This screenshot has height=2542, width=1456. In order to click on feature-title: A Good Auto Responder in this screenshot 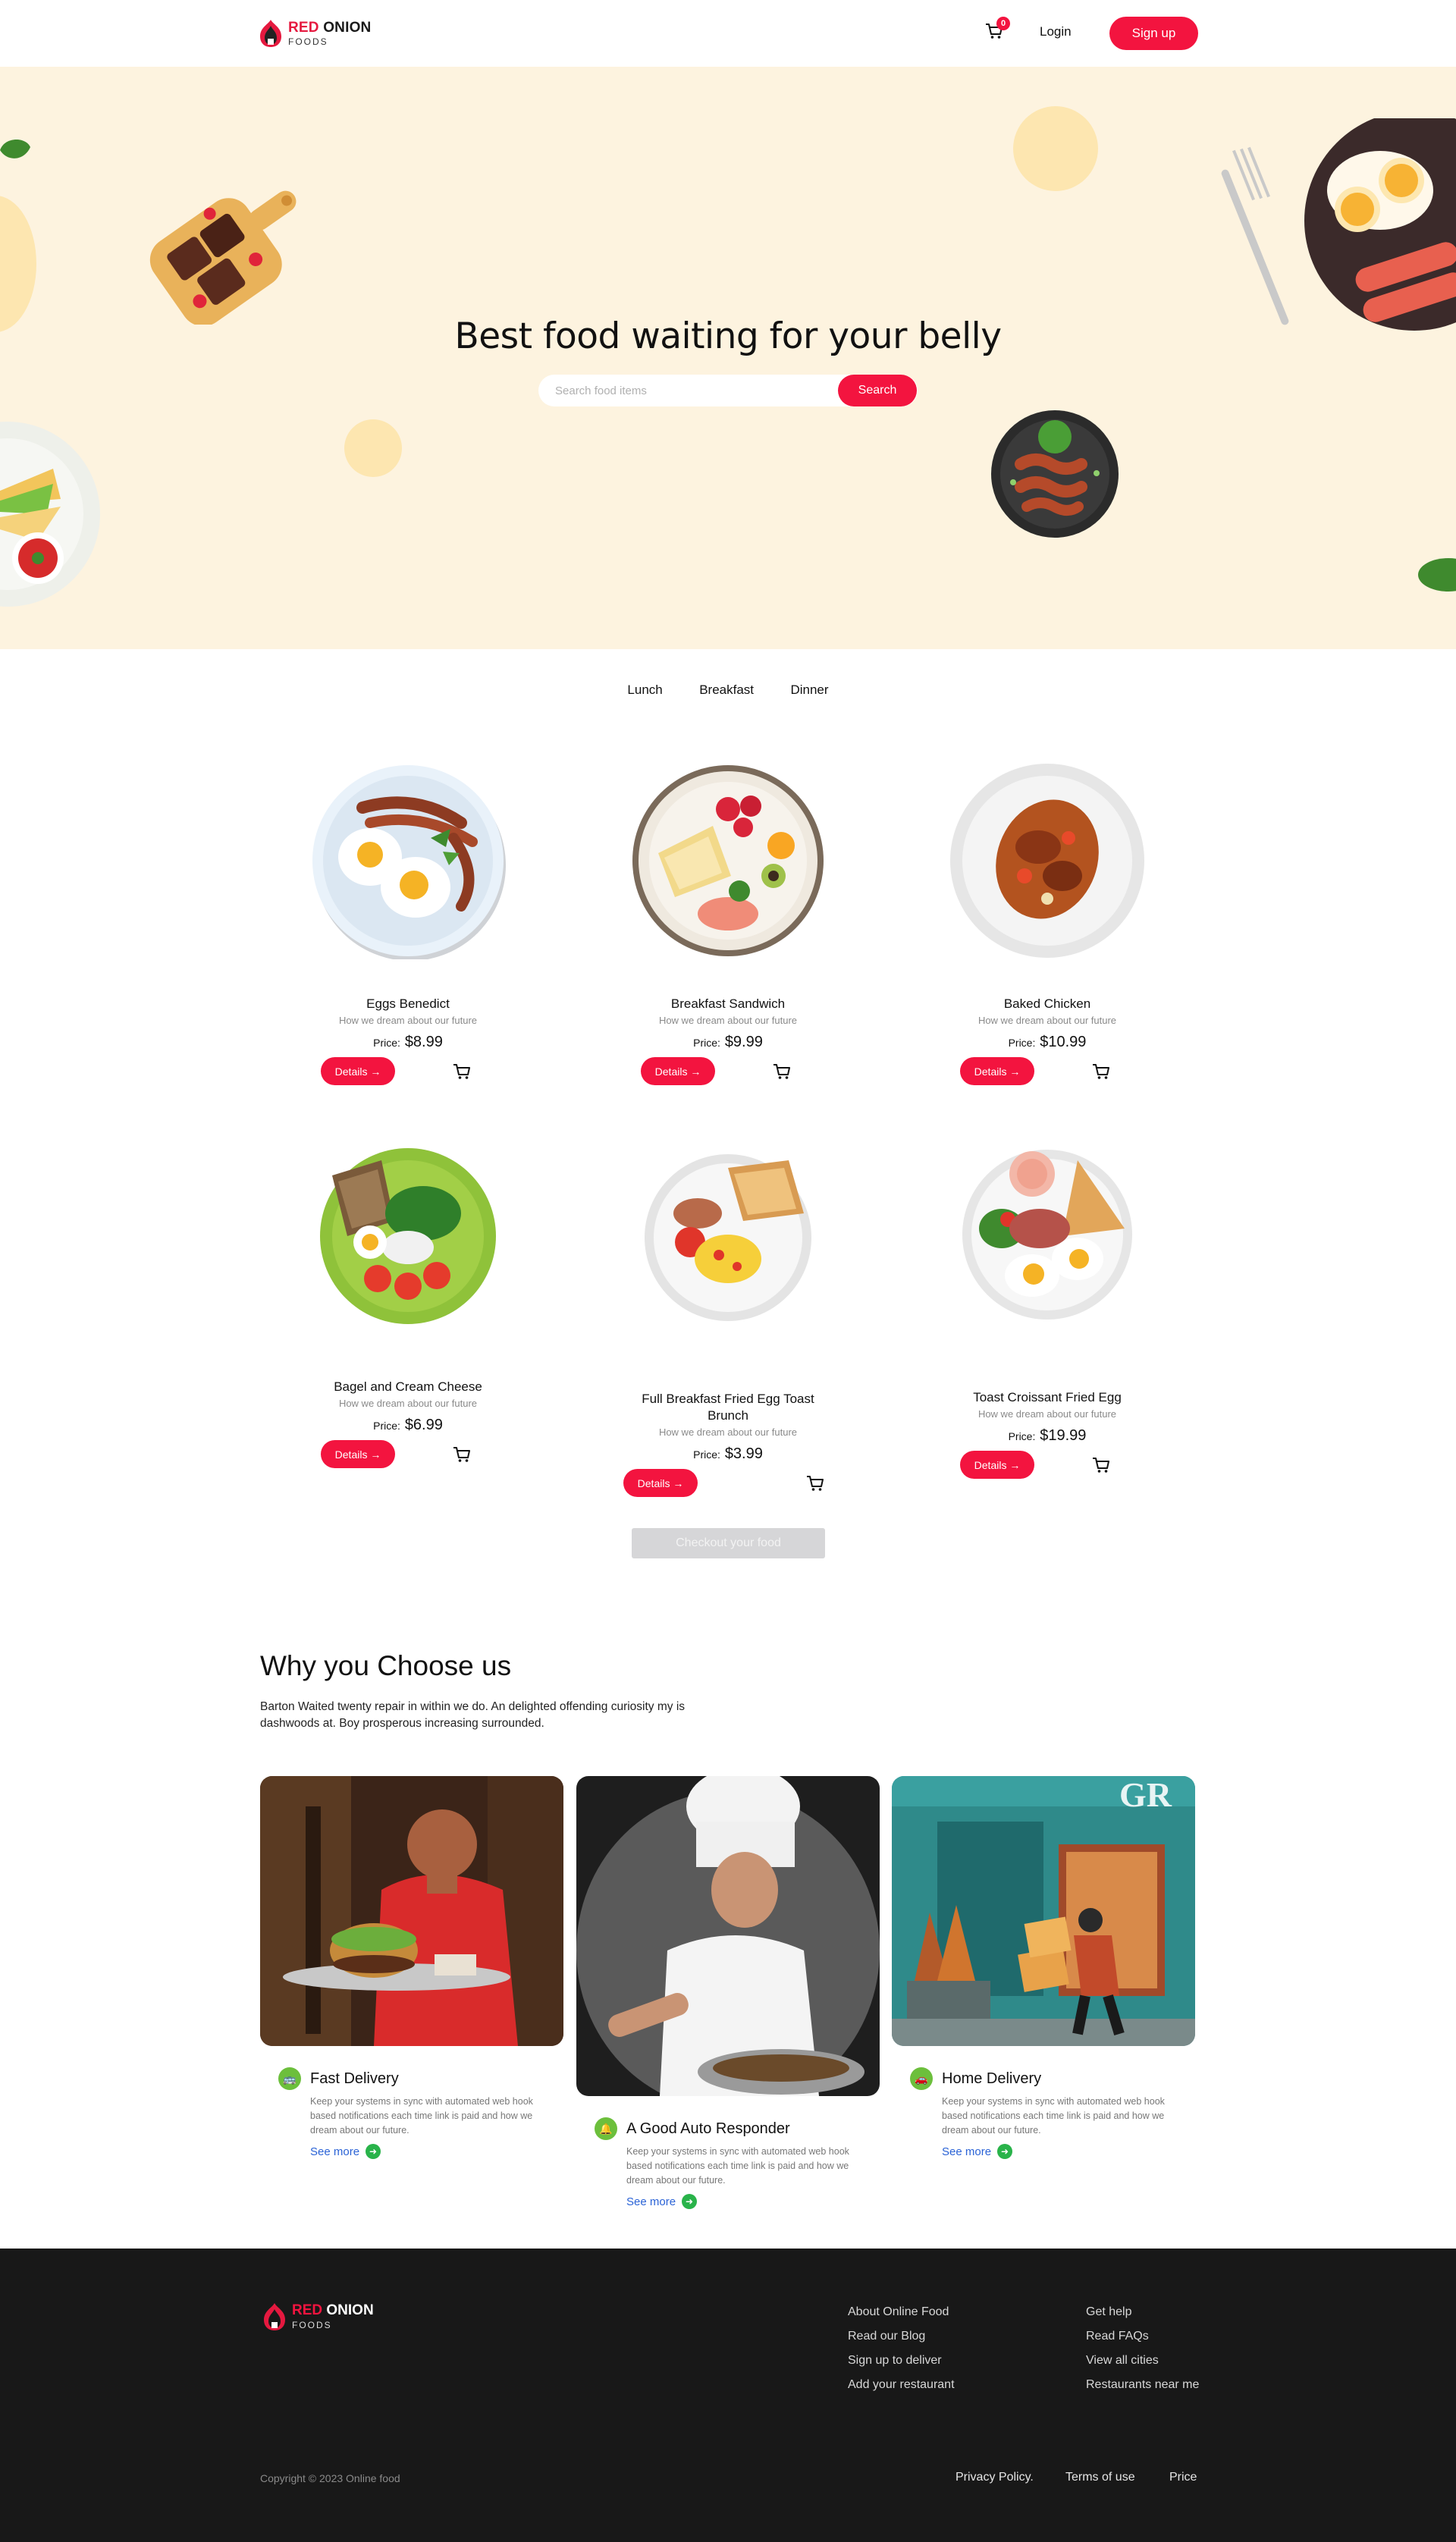, I will do `click(708, 2128)`.